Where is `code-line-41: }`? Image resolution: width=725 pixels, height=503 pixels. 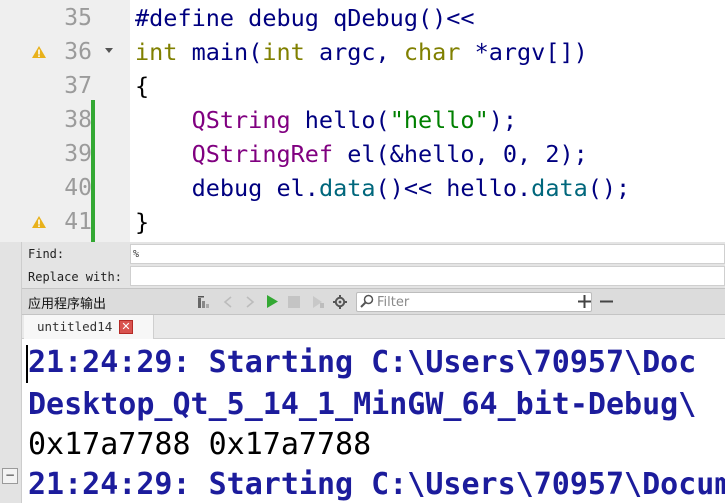 code-line-41: } is located at coordinates (142, 222).